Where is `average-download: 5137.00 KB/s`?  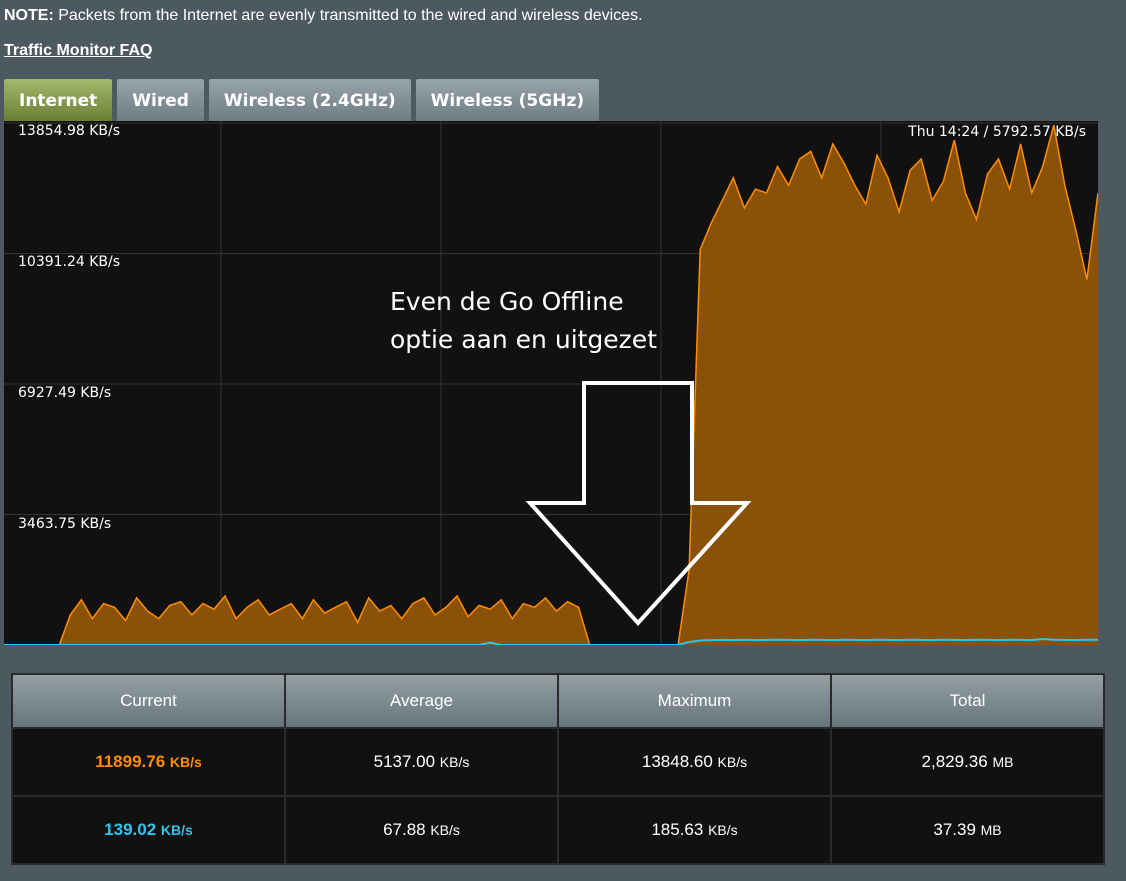
average-download: 5137.00 KB/s is located at coordinates (421, 762).